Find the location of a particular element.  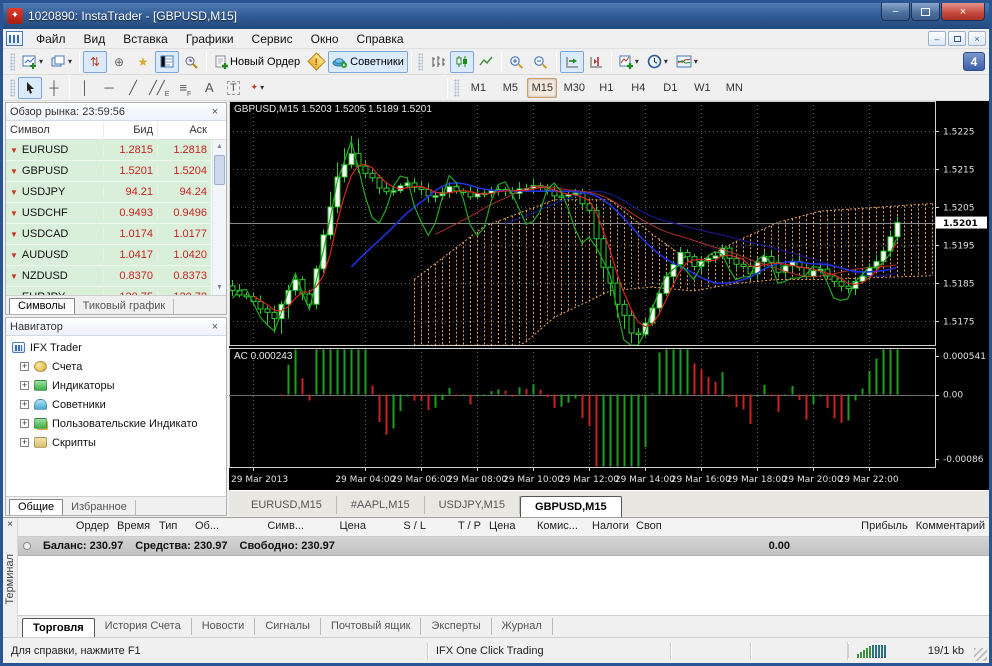

notifications-badge: 4 is located at coordinates (974, 61).